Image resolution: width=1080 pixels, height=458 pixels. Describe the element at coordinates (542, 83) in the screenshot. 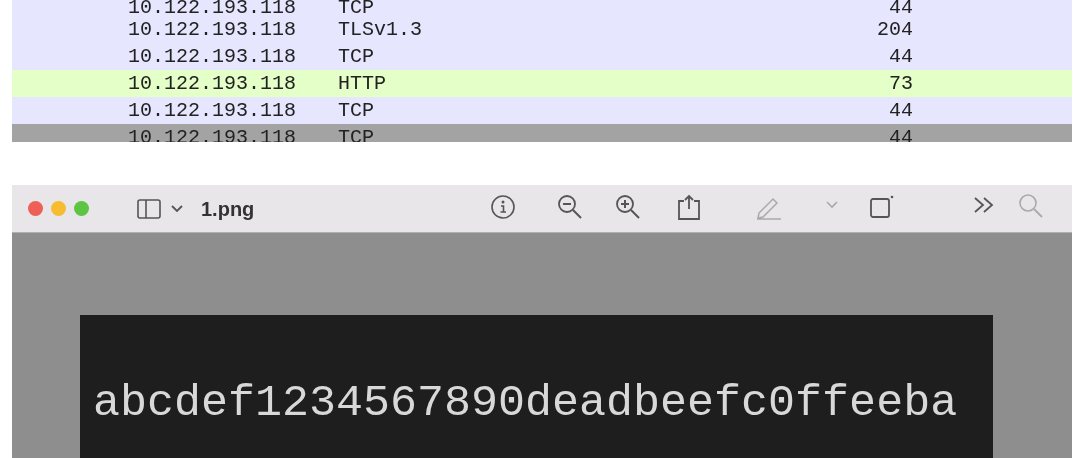

I see `packet-row: 10.122.193.118 HTTP 73` at that location.